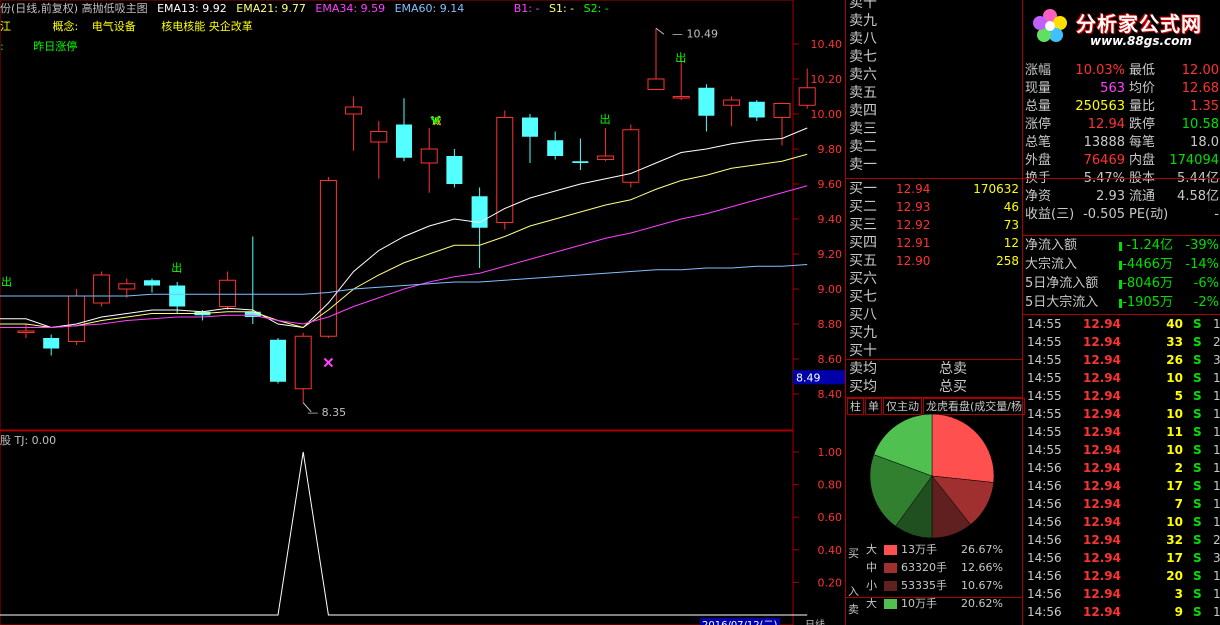  What do you see at coordinates (429, 8) in the screenshot?
I see `ema60-label: EMA60: 9.14` at bounding box center [429, 8].